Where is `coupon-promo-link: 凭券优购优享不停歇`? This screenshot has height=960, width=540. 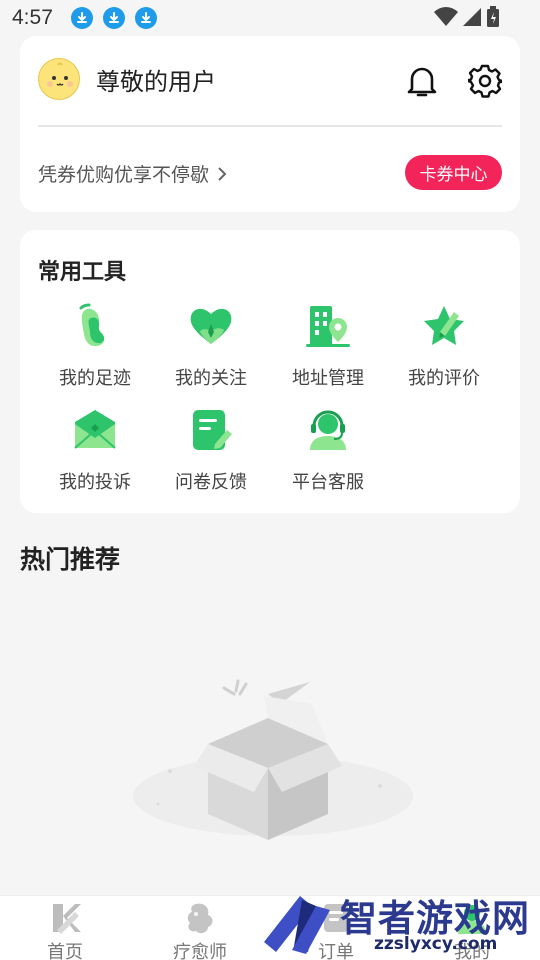 coupon-promo-link: 凭券优购优享不停歇 is located at coordinates (132, 173).